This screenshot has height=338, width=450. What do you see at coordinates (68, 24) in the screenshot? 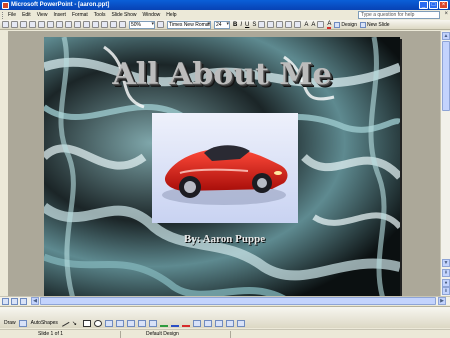
I see `cut-icon` at bounding box center [68, 24].